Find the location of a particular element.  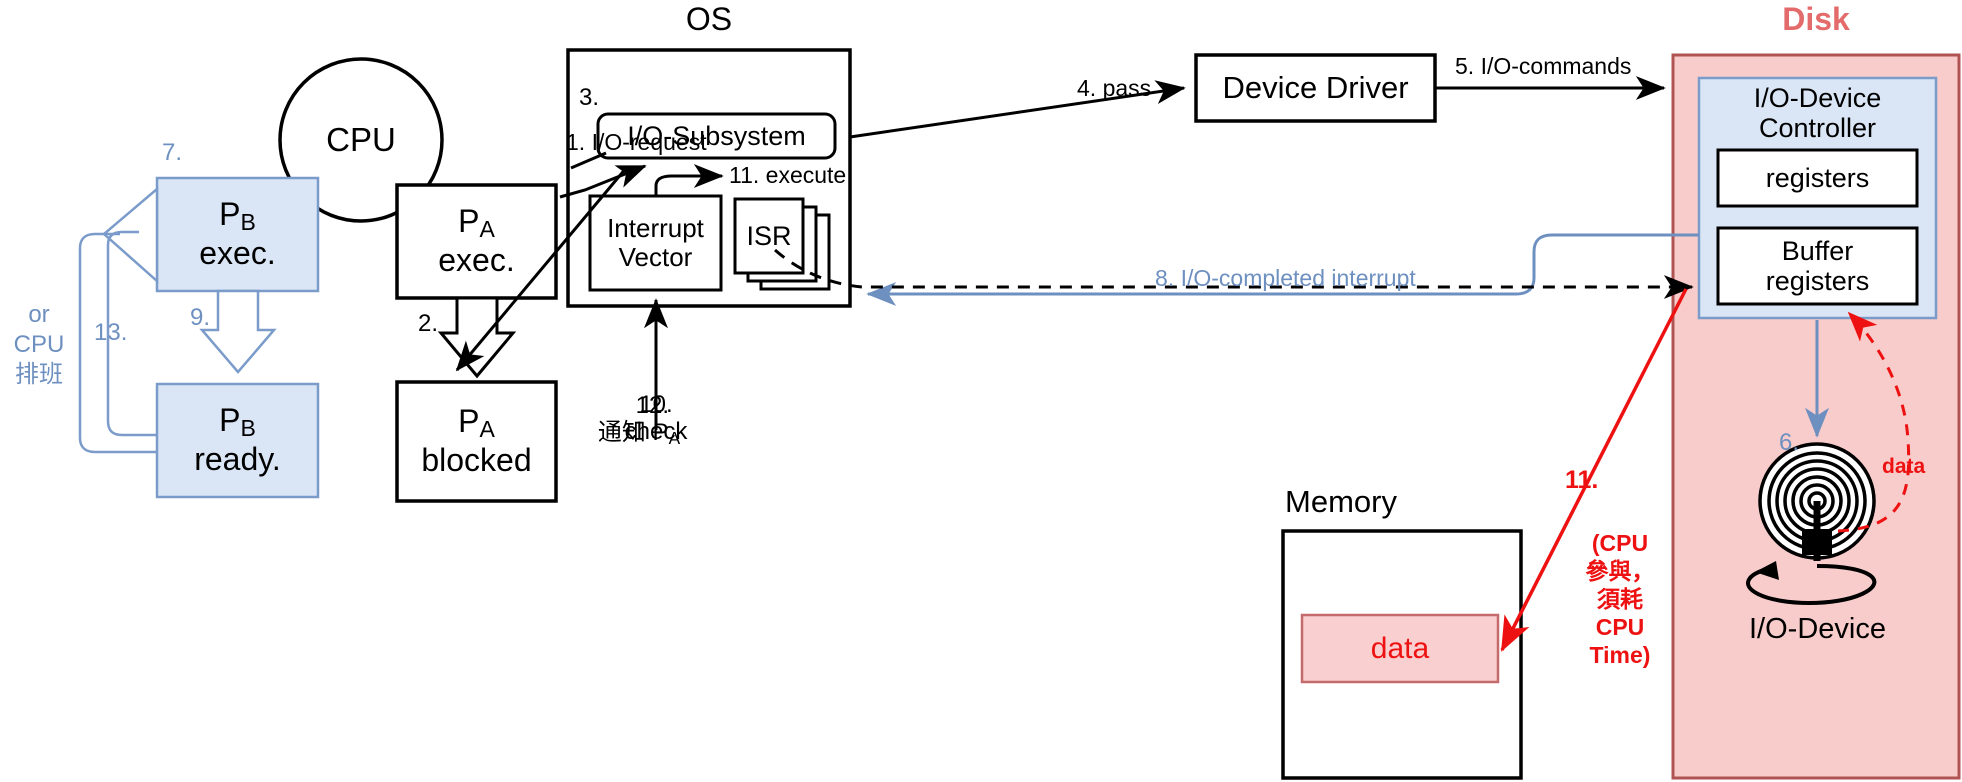

step-1-label: 1. I/O-request is located at coordinates (636, 142).